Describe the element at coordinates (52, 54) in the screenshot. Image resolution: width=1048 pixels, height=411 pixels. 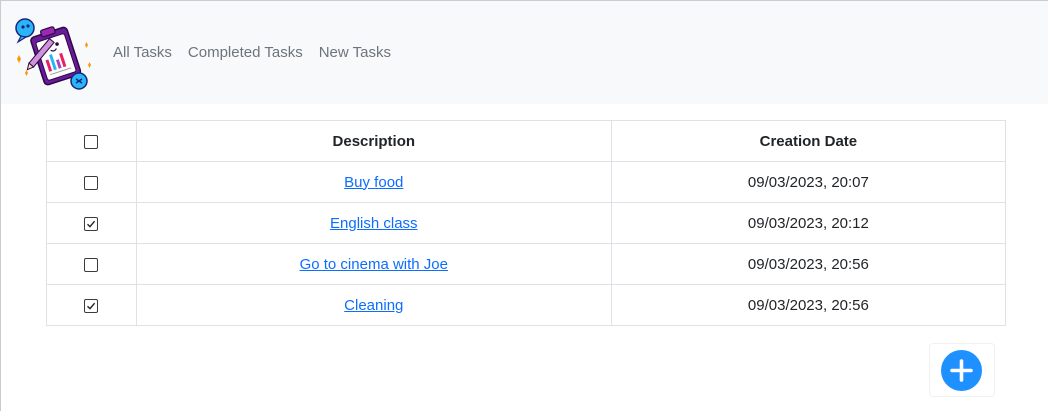
I see `task-checklist-clipboard-icon` at that location.